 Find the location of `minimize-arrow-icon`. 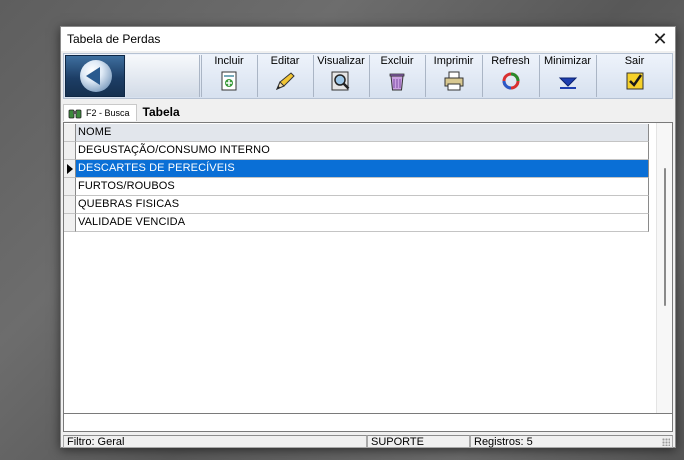

minimize-arrow-icon is located at coordinates (567, 83).